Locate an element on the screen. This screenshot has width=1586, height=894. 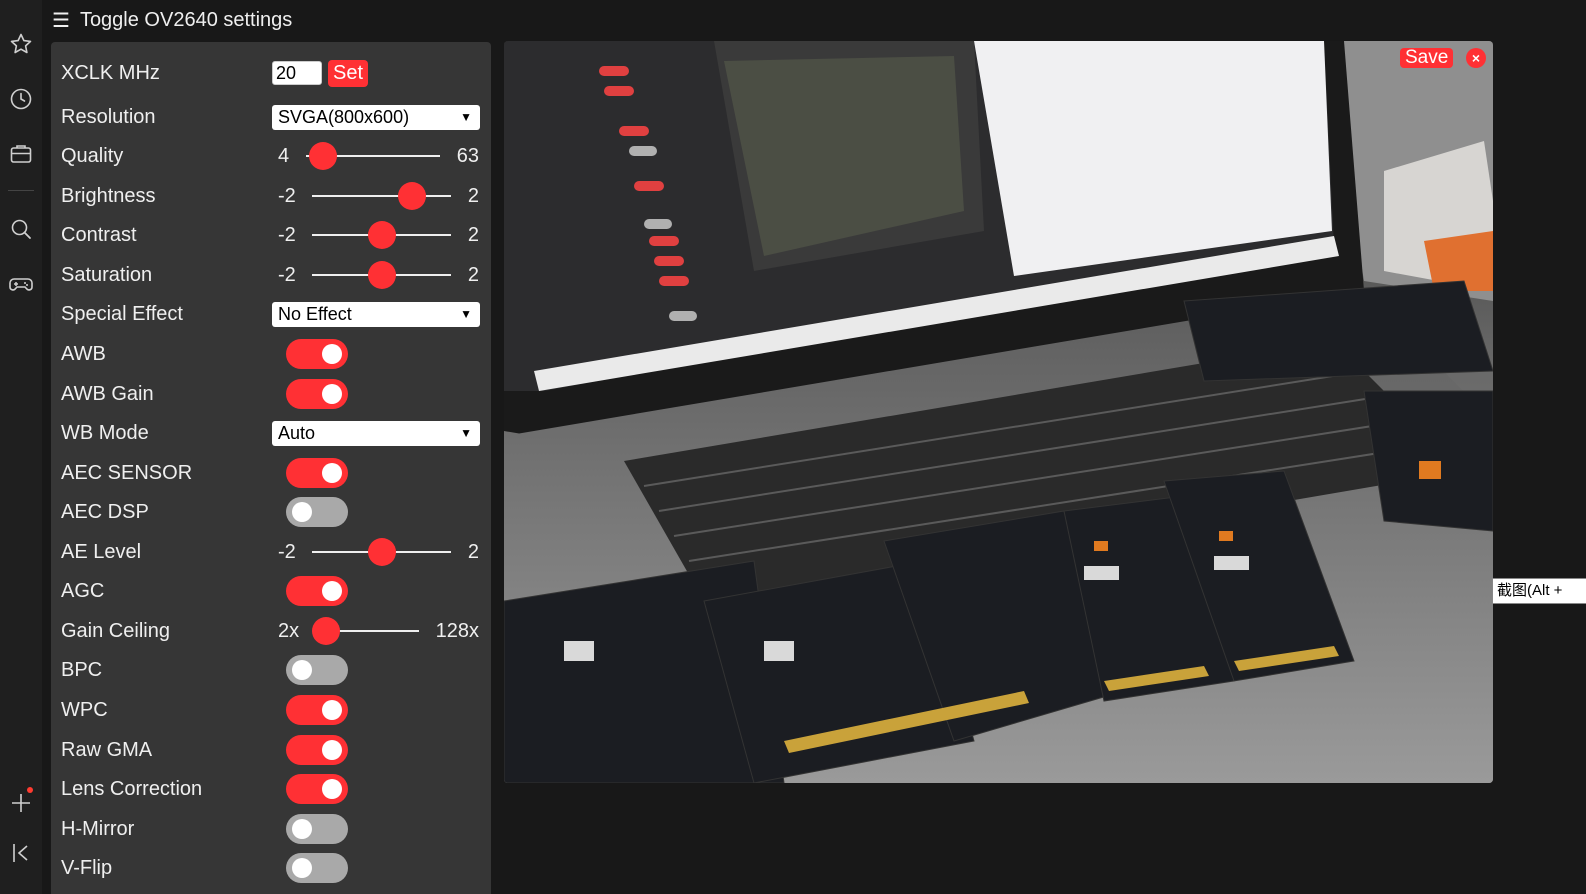
aec-sensor-switch-knob is located at coordinates (332, 473).